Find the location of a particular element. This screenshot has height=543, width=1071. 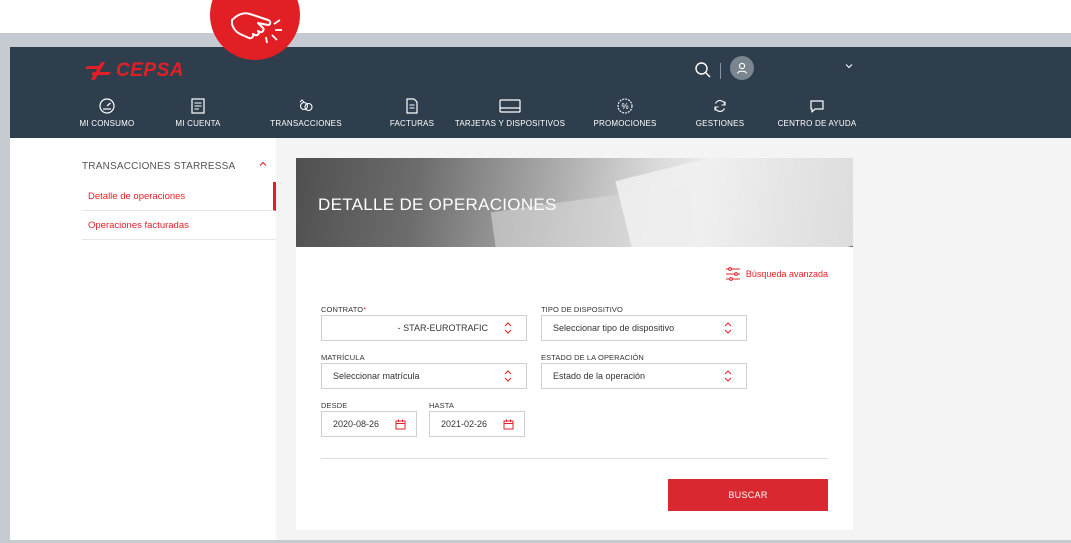

percent-icon: % is located at coordinates (625, 106).